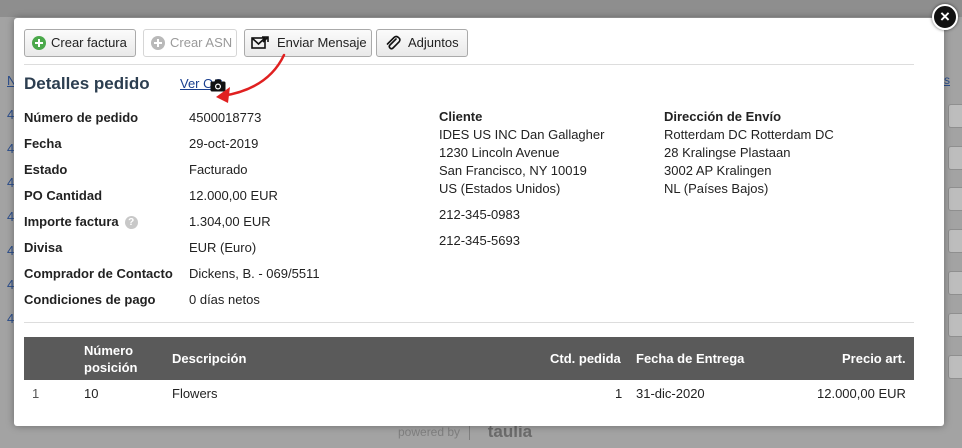 This screenshot has height=448, width=962. What do you see at coordinates (481, 8) in the screenshot?
I see `background-header-bar` at bounding box center [481, 8].